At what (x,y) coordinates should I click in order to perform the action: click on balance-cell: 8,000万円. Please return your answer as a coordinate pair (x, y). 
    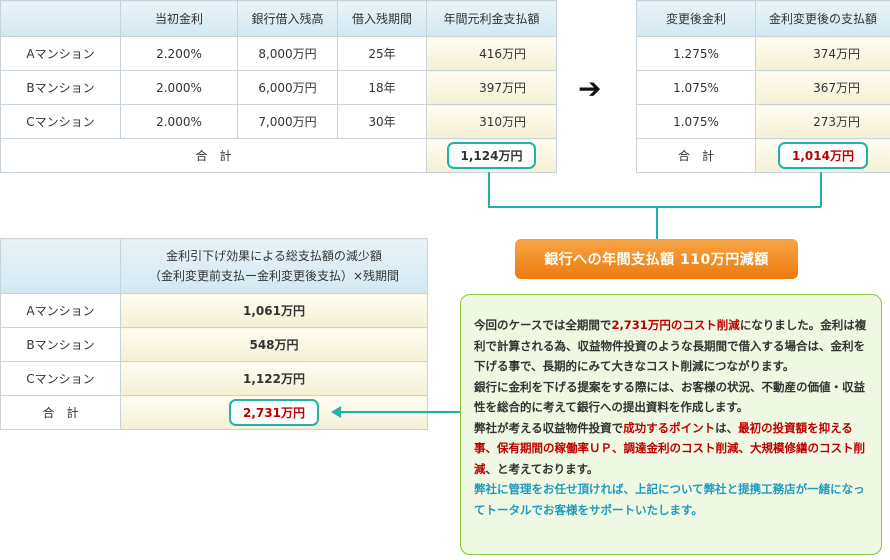
    Looking at the image, I should click on (287, 53).